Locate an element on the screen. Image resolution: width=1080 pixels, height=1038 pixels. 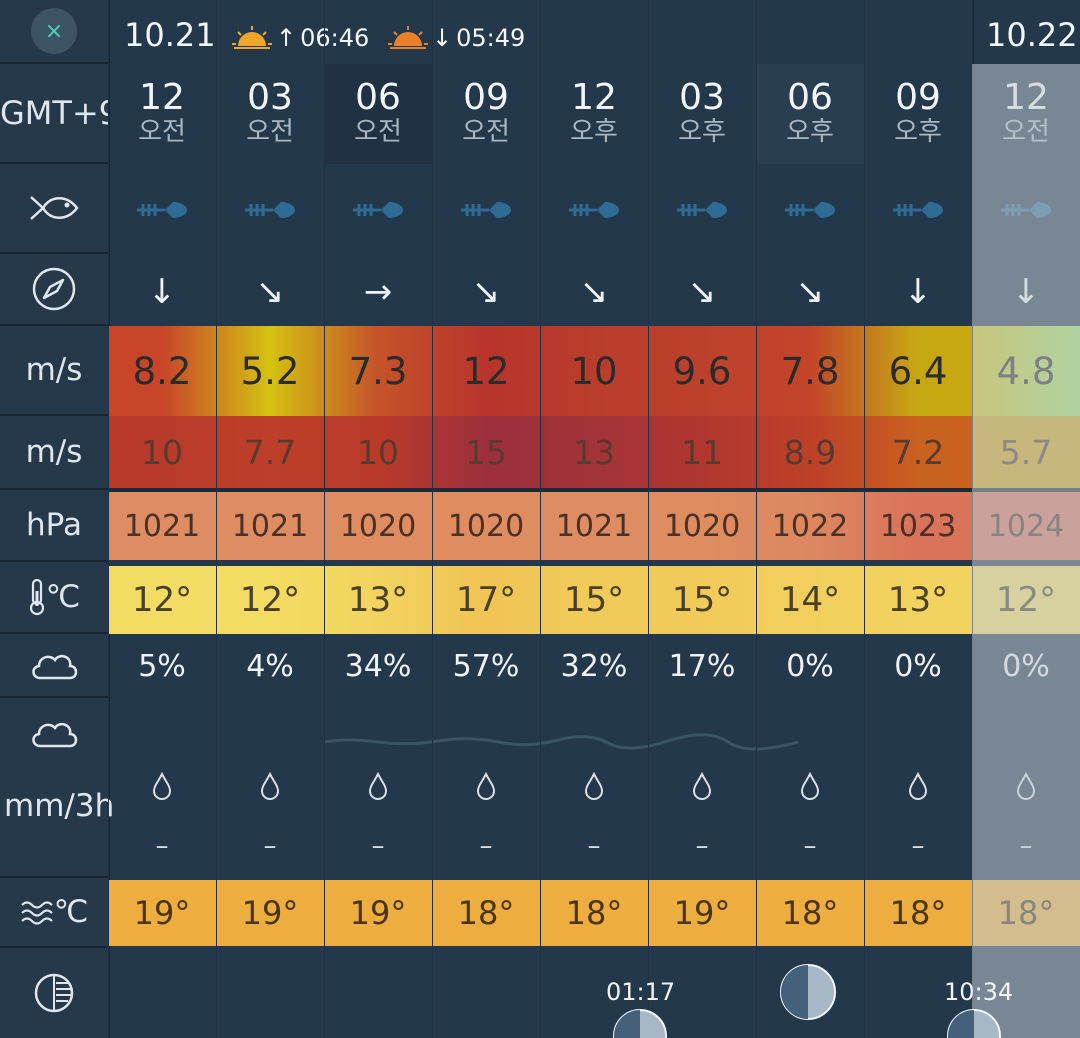
timezone-label: GMT+9 is located at coordinates (54, 114).